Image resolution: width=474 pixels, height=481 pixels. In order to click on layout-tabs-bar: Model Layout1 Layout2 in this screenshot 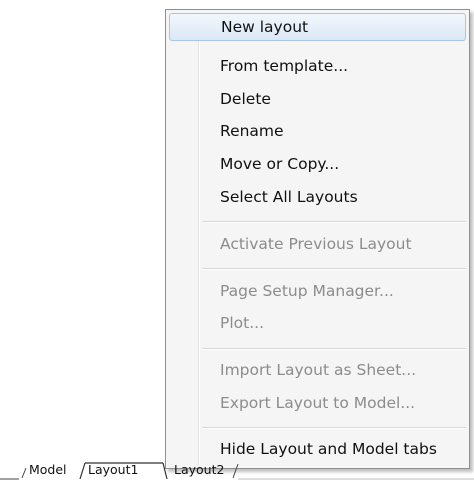, I will do `click(237, 470)`.